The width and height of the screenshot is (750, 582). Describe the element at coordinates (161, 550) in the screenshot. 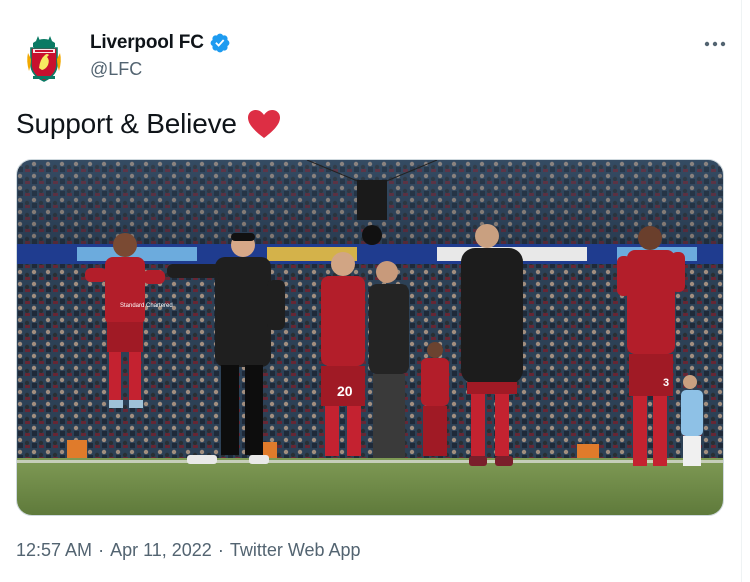

I see `tweet-timestamp-date: Apr 11, 2022` at that location.